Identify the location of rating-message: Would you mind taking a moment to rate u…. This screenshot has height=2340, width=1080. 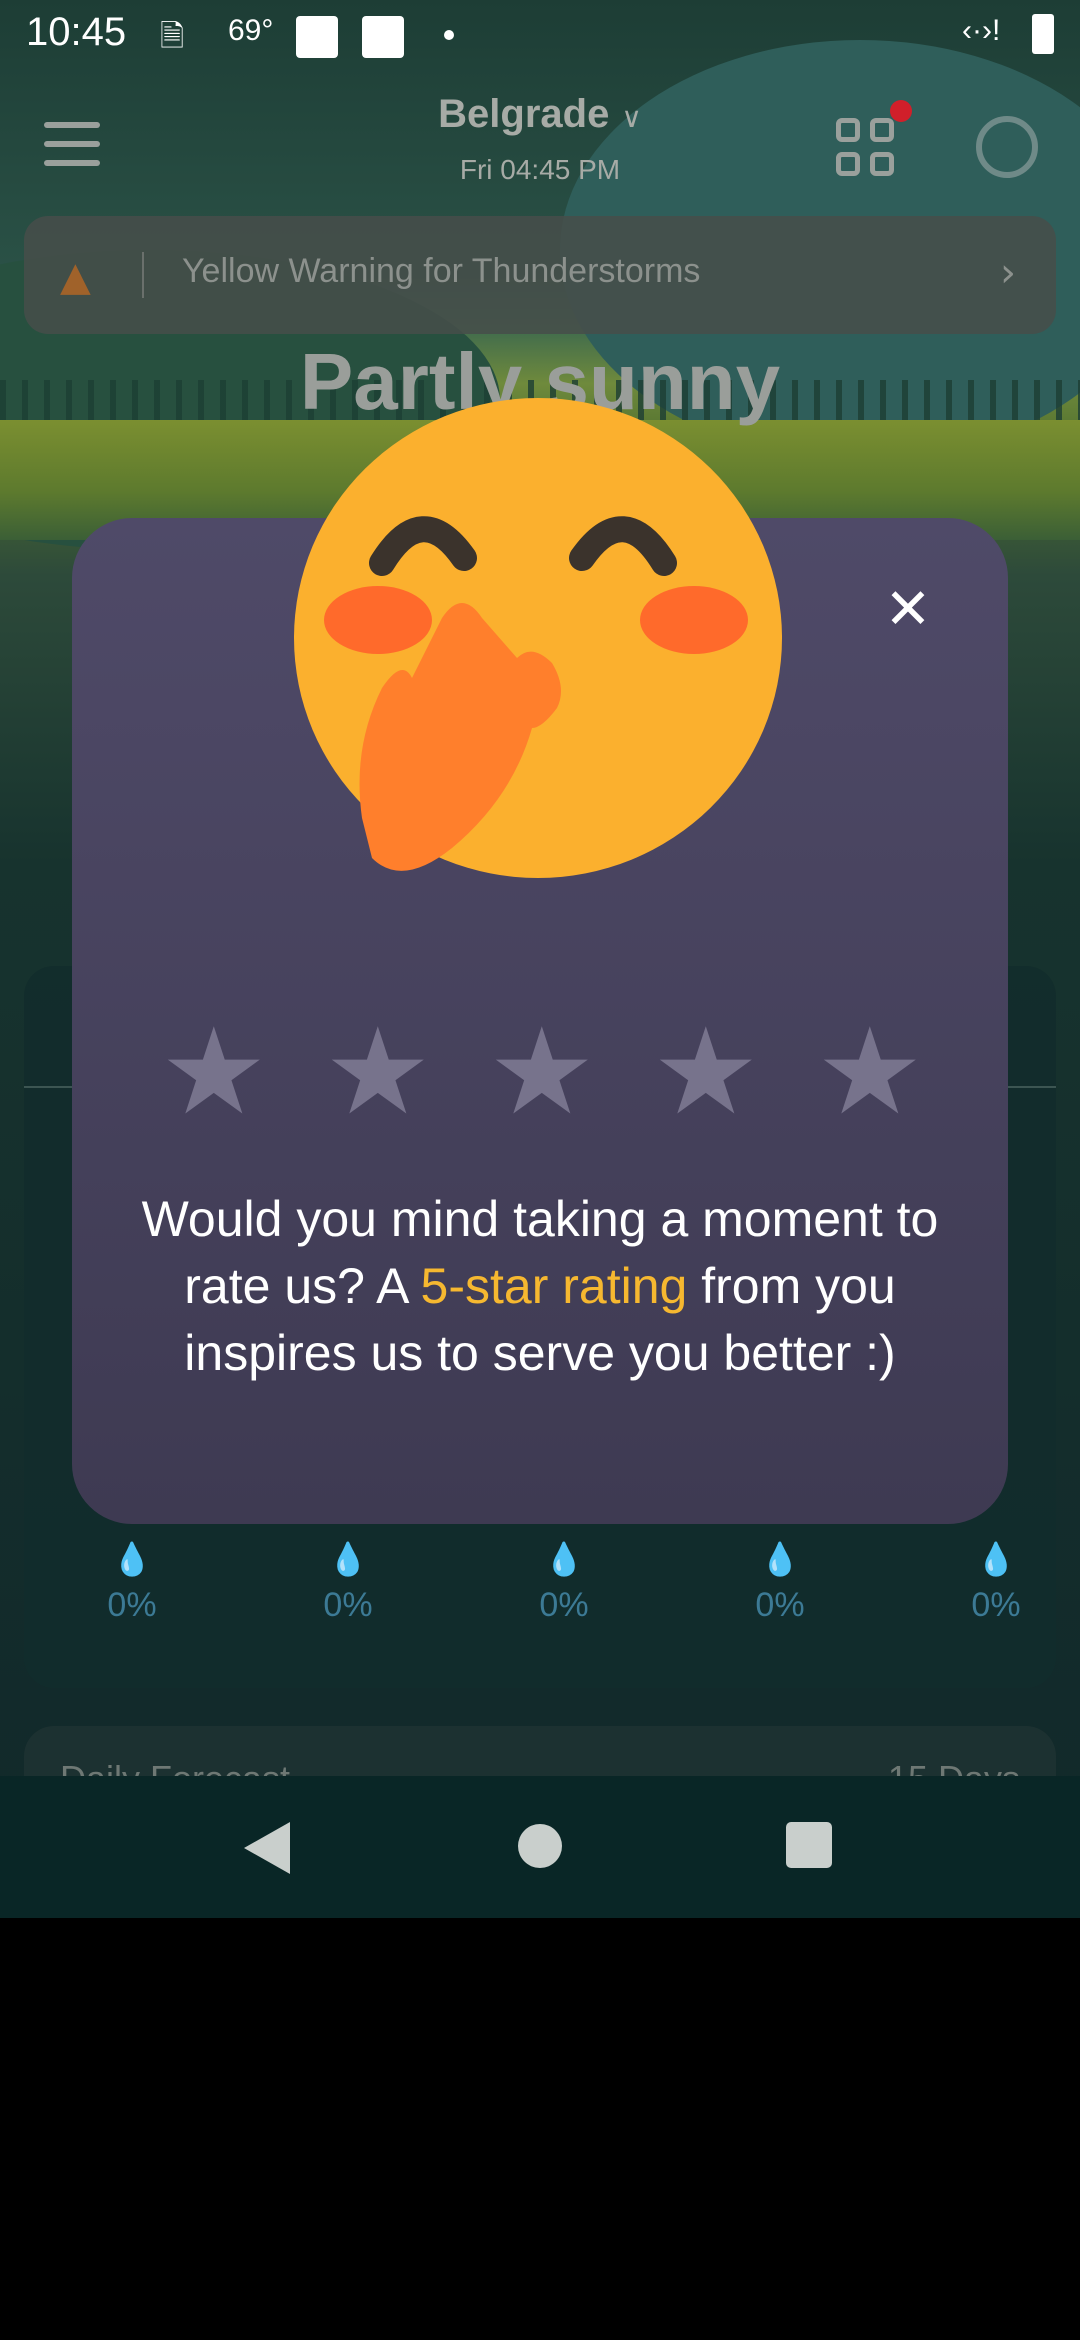
(540, 1286).